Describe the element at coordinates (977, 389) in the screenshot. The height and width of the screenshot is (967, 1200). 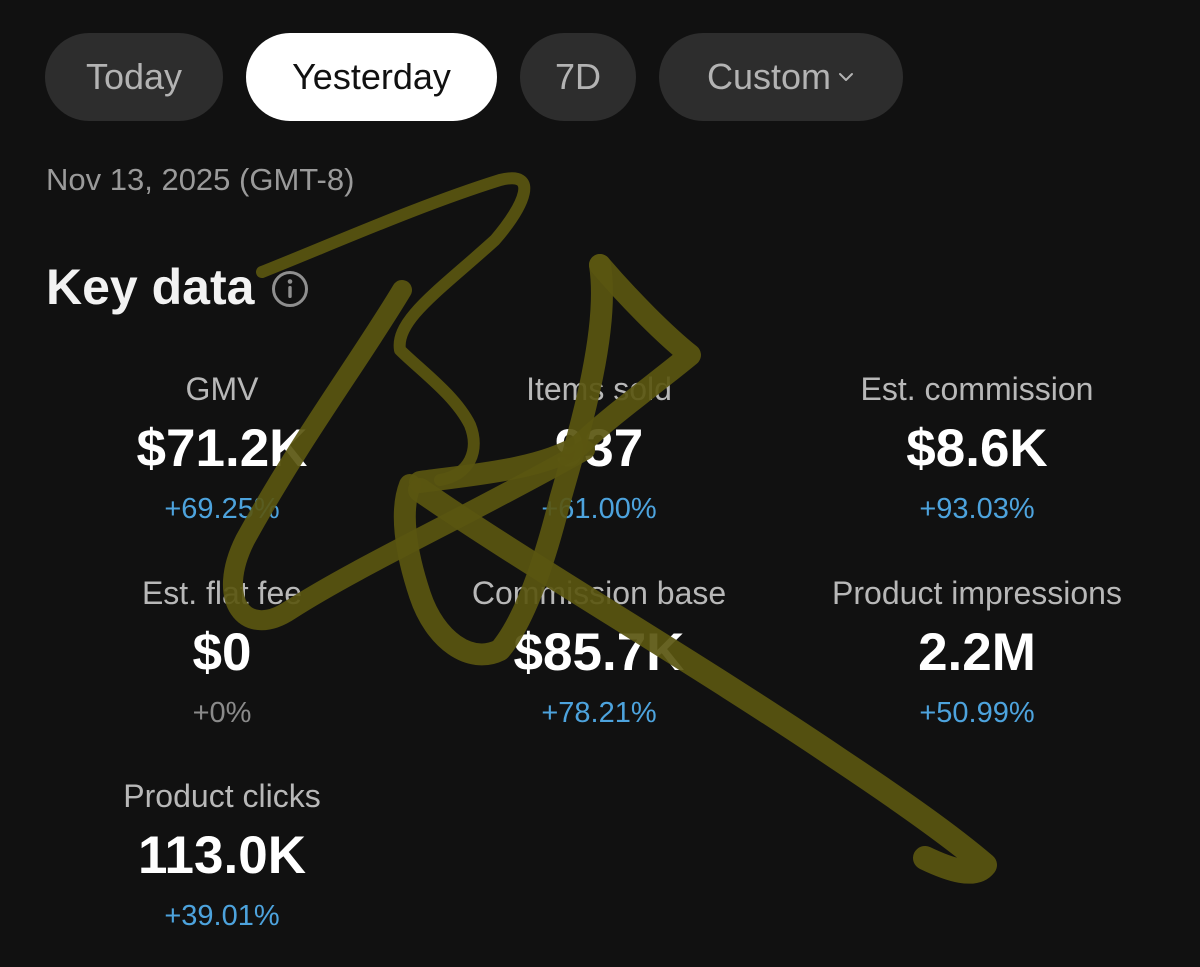
I see `metric-label: Est. commission` at that location.